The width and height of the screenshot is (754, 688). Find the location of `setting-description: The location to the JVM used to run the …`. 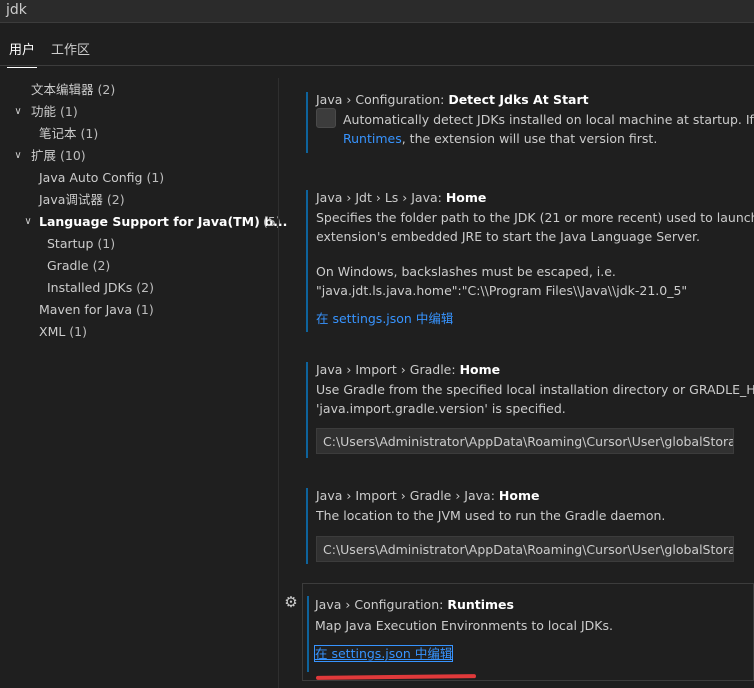

setting-description: The location to the JVM used to run the … is located at coordinates (535, 515).